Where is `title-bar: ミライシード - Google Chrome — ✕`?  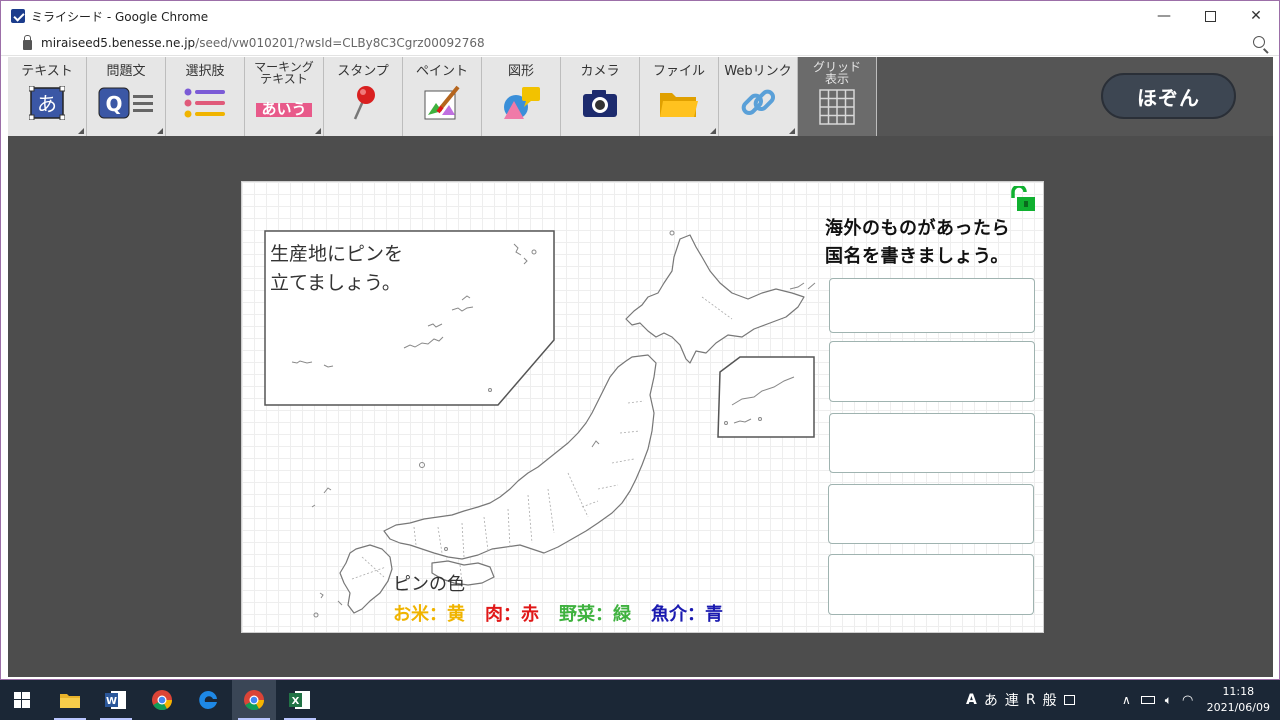
title-bar: ミライシード - Google Chrome — ✕ is located at coordinates (640, 16).